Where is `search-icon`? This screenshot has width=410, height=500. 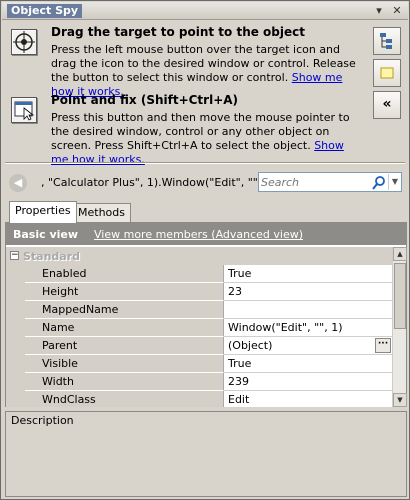 search-icon is located at coordinates (379, 183).